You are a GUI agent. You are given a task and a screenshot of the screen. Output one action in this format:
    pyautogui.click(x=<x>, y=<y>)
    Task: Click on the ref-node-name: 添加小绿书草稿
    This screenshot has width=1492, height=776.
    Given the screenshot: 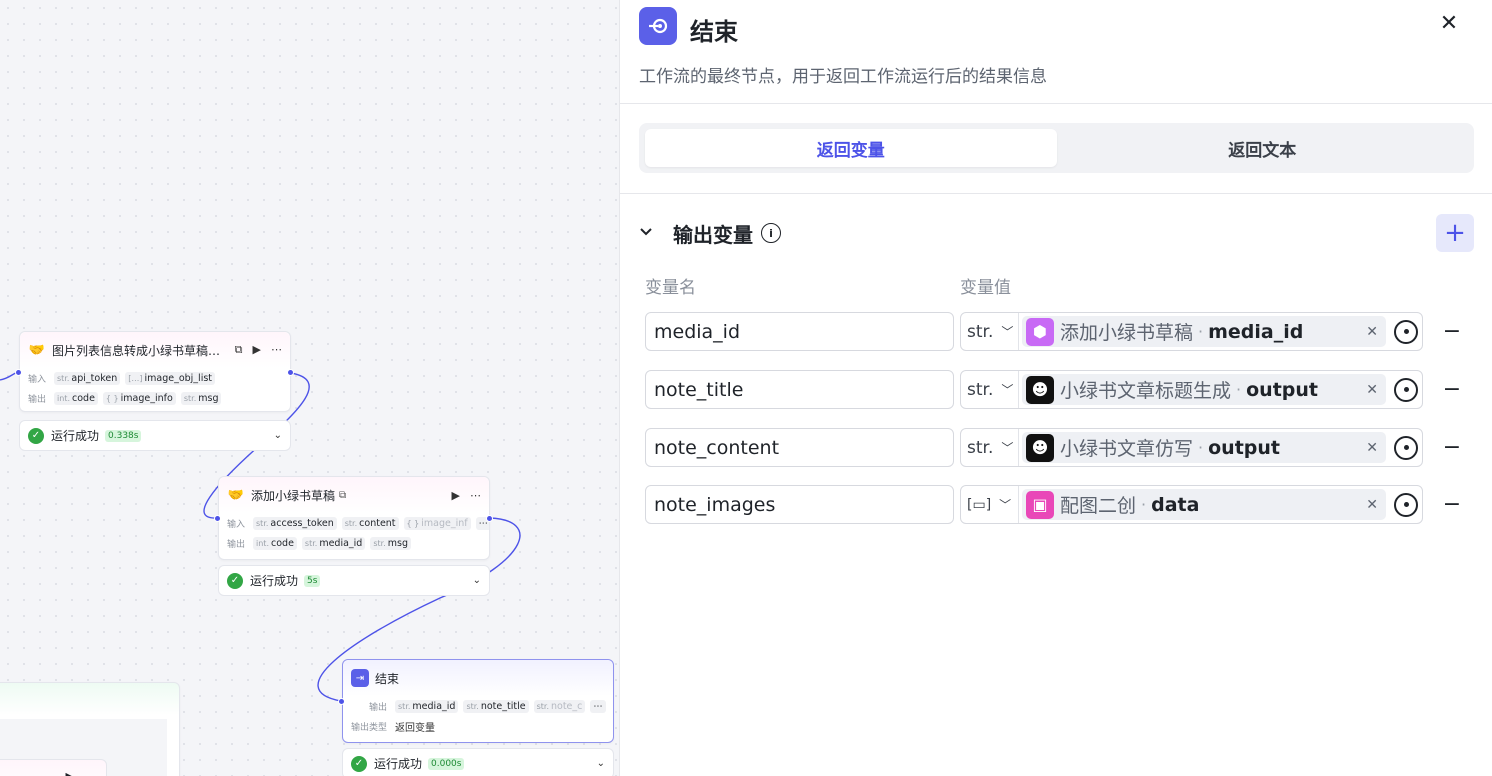 What is the action you would take?
    pyautogui.click(x=1127, y=333)
    